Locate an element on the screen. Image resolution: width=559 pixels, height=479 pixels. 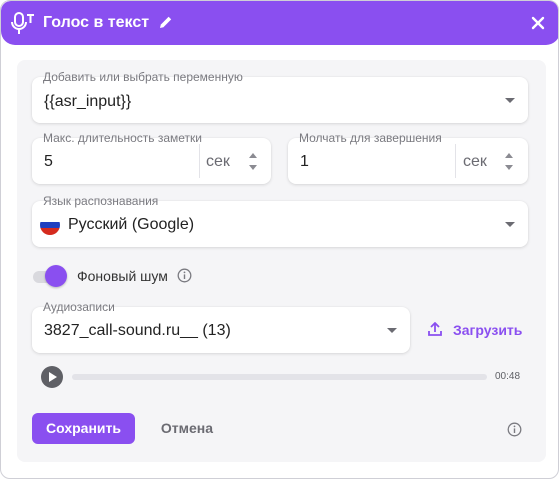
silence-label: Молчать для завершения is located at coordinates (370, 138).